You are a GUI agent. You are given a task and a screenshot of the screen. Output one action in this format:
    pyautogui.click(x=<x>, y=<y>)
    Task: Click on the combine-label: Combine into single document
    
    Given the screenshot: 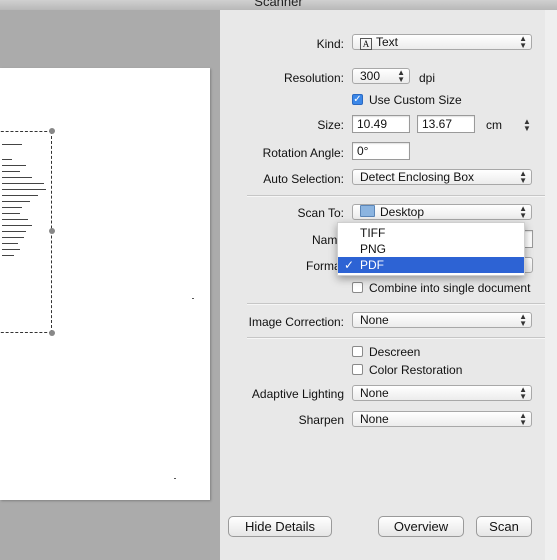 What is the action you would take?
    pyautogui.click(x=450, y=288)
    